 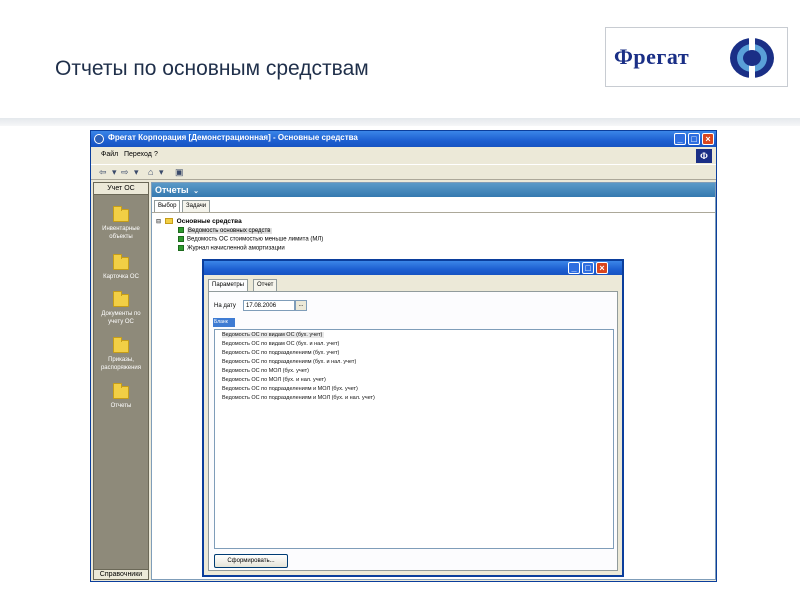 I want to click on fregat-logo: Фрегат, so click(x=696, y=57).